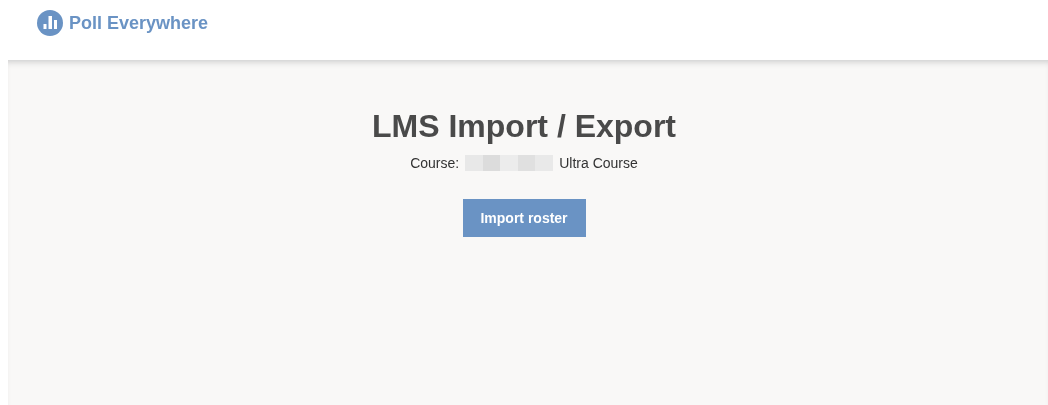 This screenshot has width=1048, height=405. I want to click on course-name: Ultra Course, so click(598, 163).